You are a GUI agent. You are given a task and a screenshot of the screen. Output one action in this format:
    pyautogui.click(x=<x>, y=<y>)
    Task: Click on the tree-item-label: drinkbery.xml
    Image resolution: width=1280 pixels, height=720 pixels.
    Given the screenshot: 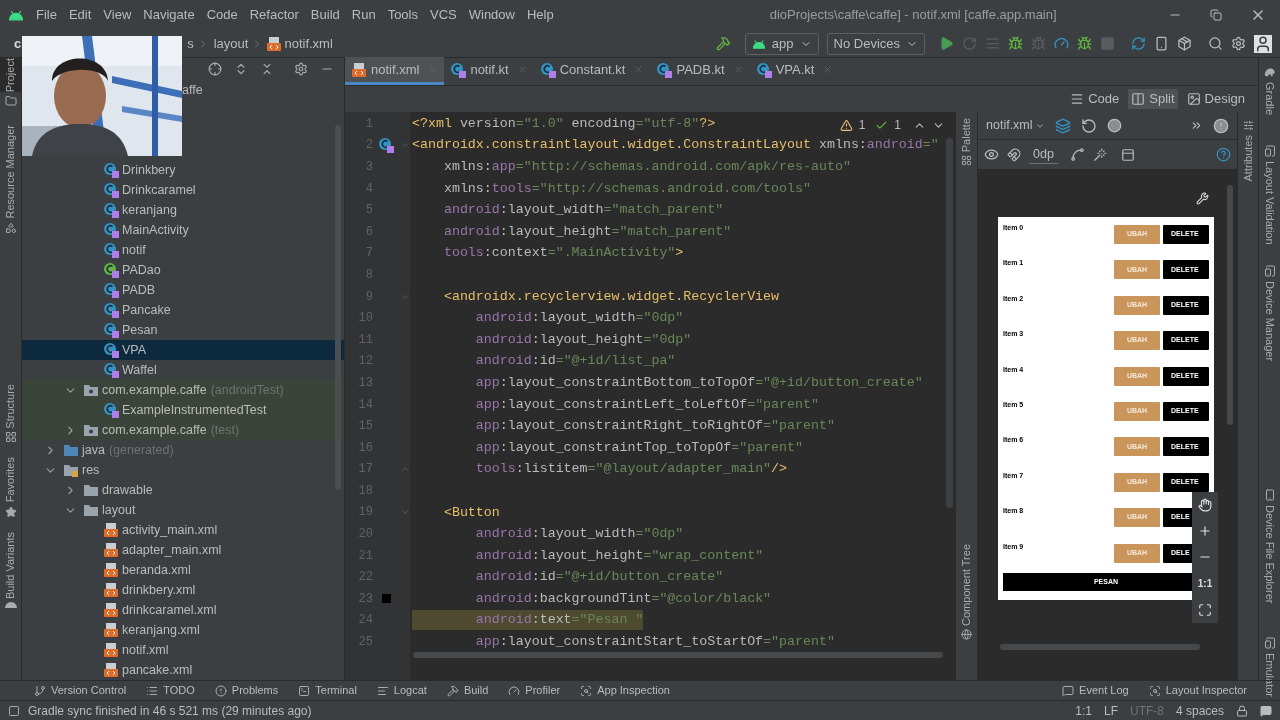 What is the action you would take?
    pyautogui.click(x=159, y=590)
    